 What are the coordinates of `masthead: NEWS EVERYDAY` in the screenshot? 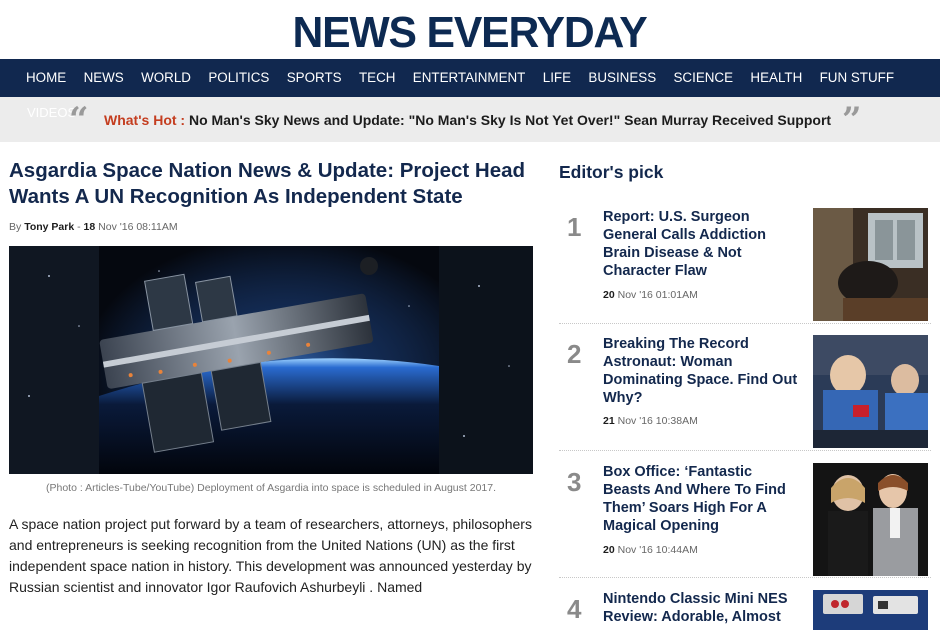 It's located at (470, 29).